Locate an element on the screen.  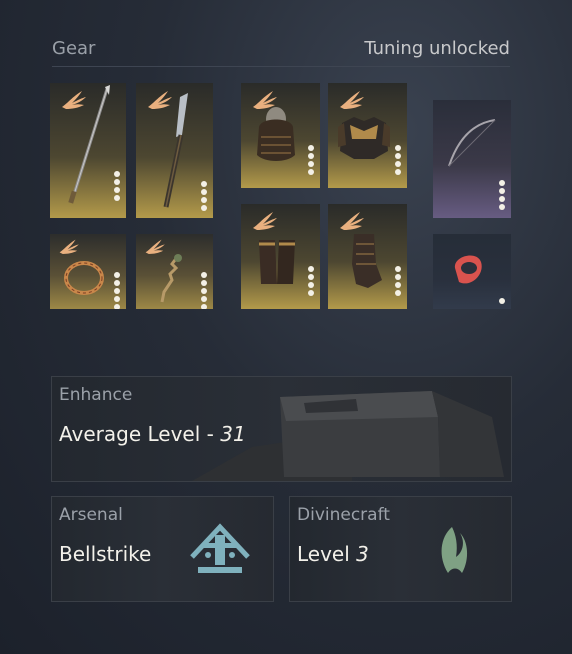
arsenal-label: Arsenal is located at coordinates (91, 515).